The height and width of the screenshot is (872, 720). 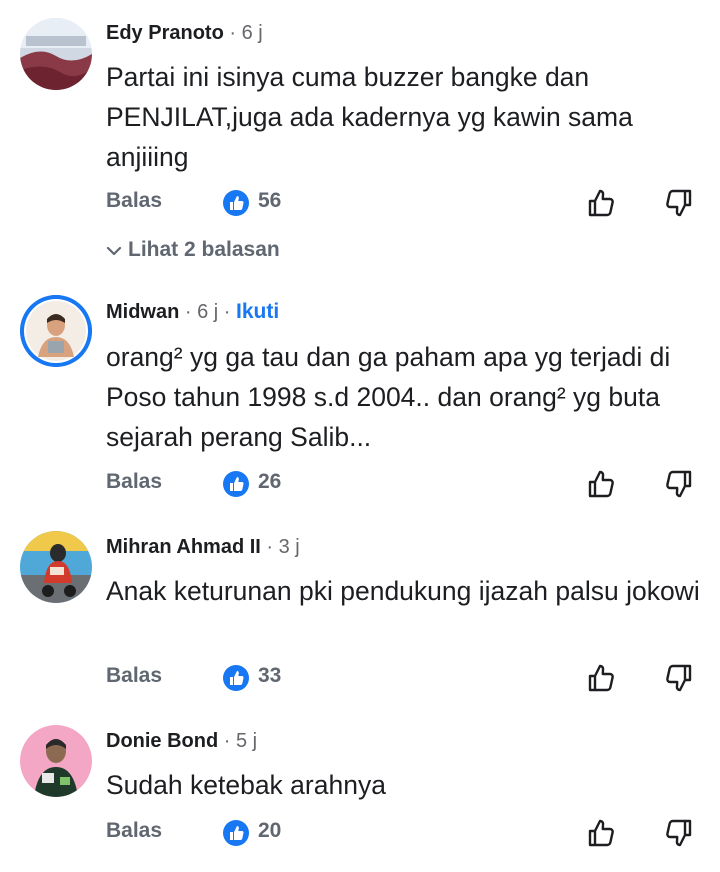 I want to click on comment-header: Donie Bond · 5 j, so click(x=181, y=741).